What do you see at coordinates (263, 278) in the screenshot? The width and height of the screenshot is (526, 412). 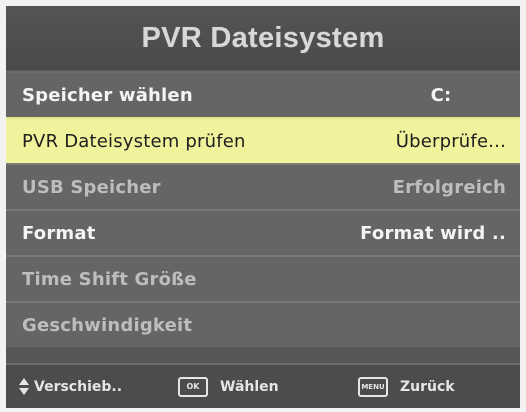 I see `menu-row-time-shift-groesse: Time Shift Größe` at bounding box center [263, 278].